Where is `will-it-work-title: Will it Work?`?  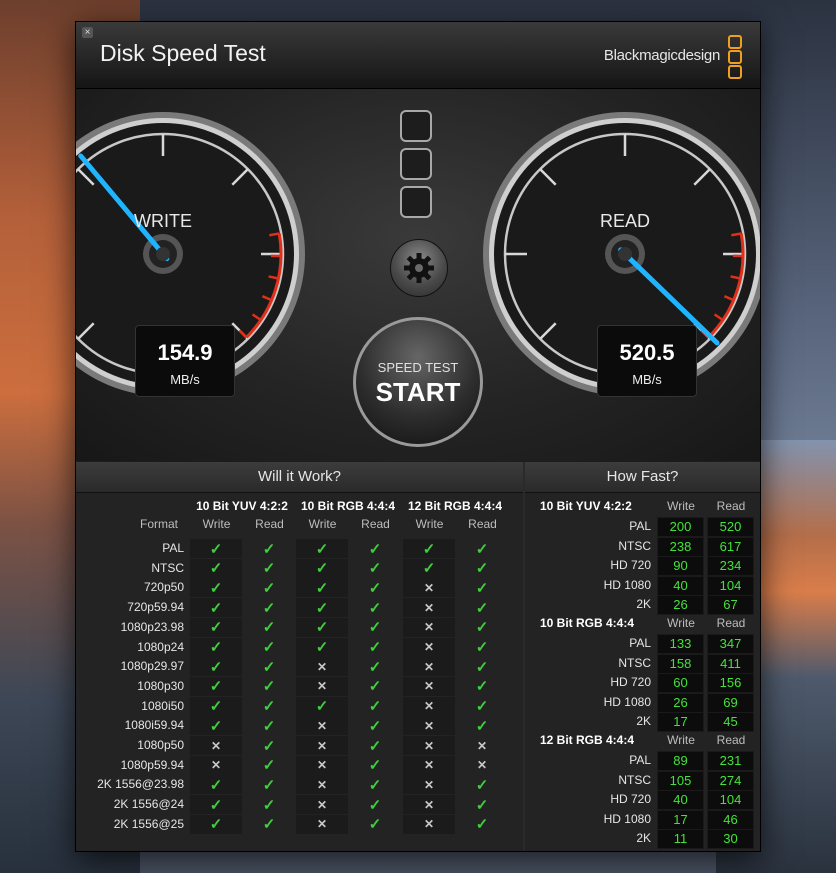 will-it-work-title: Will it Work? is located at coordinates (299, 477).